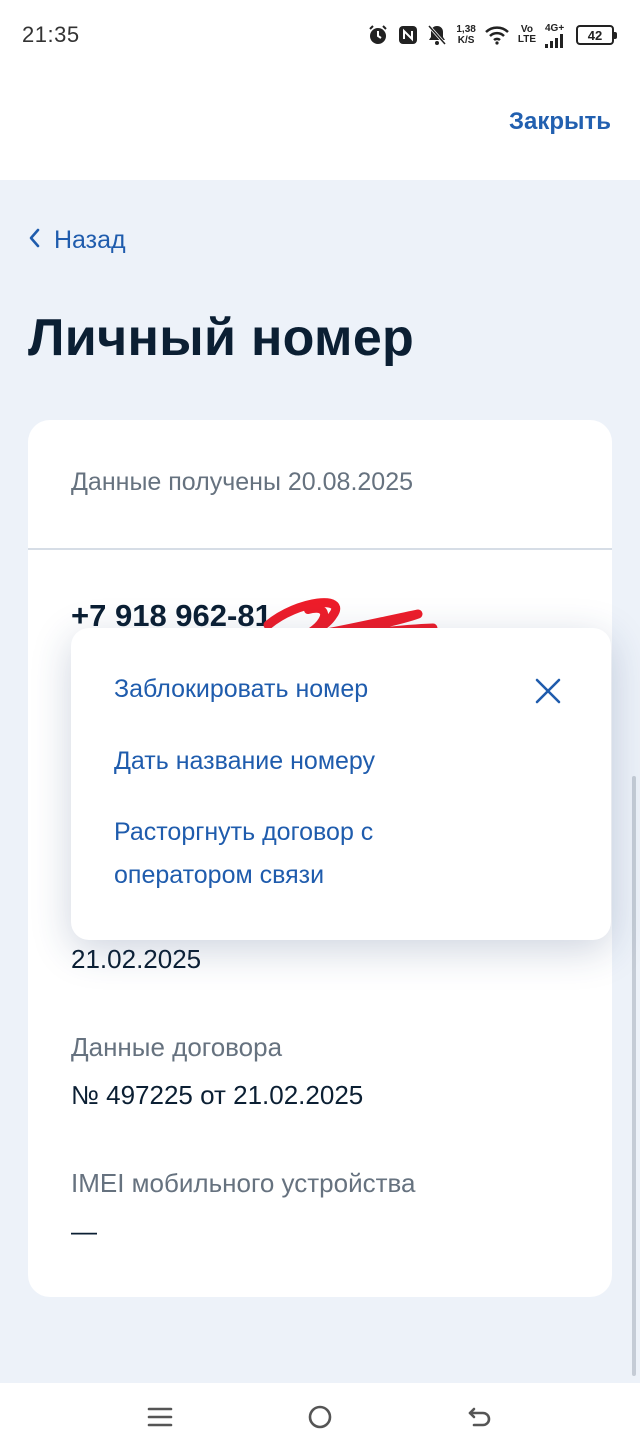  What do you see at coordinates (177, 1047) in the screenshot?
I see `contract-label: Данные договора` at bounding box center [177, 1047].